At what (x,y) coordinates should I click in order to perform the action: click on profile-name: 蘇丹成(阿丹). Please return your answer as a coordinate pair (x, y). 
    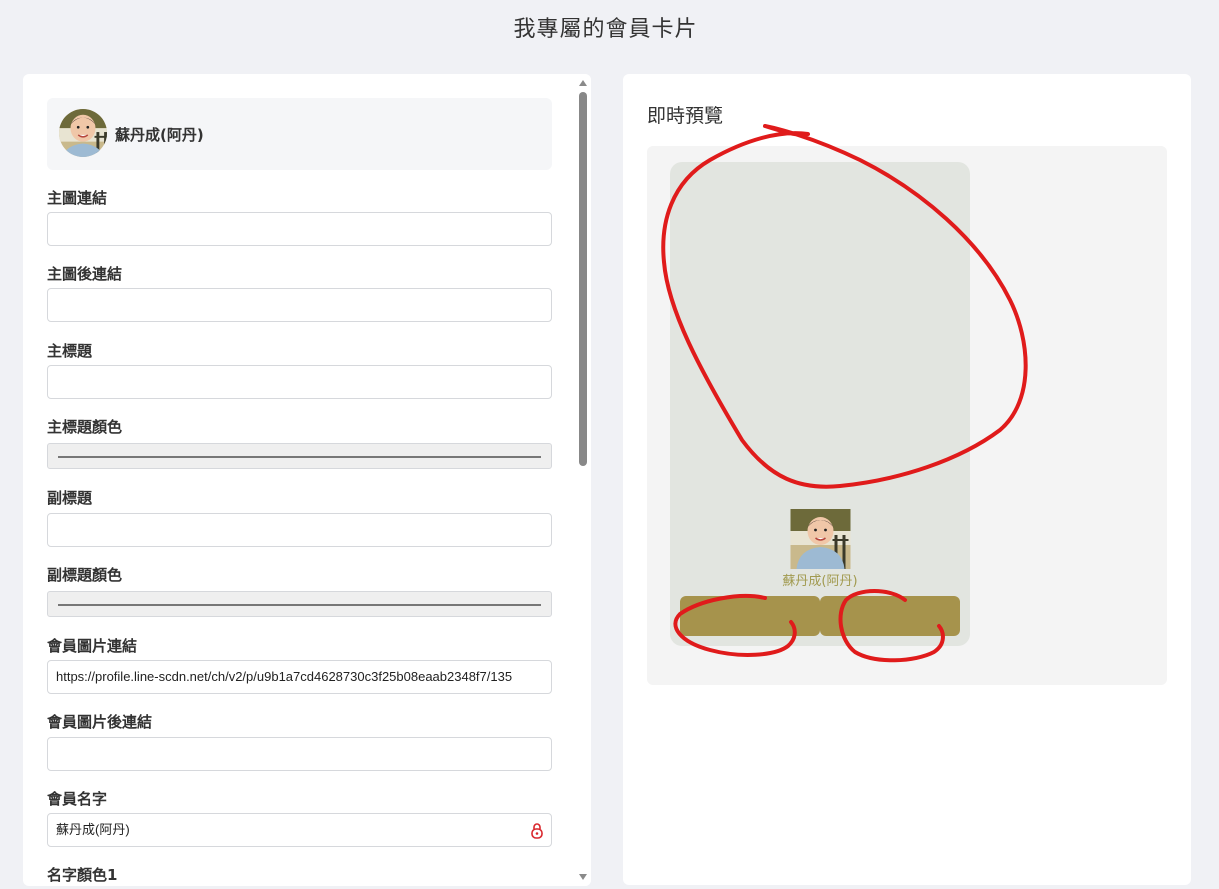
    Looking at the image, I should click on (159, 135).